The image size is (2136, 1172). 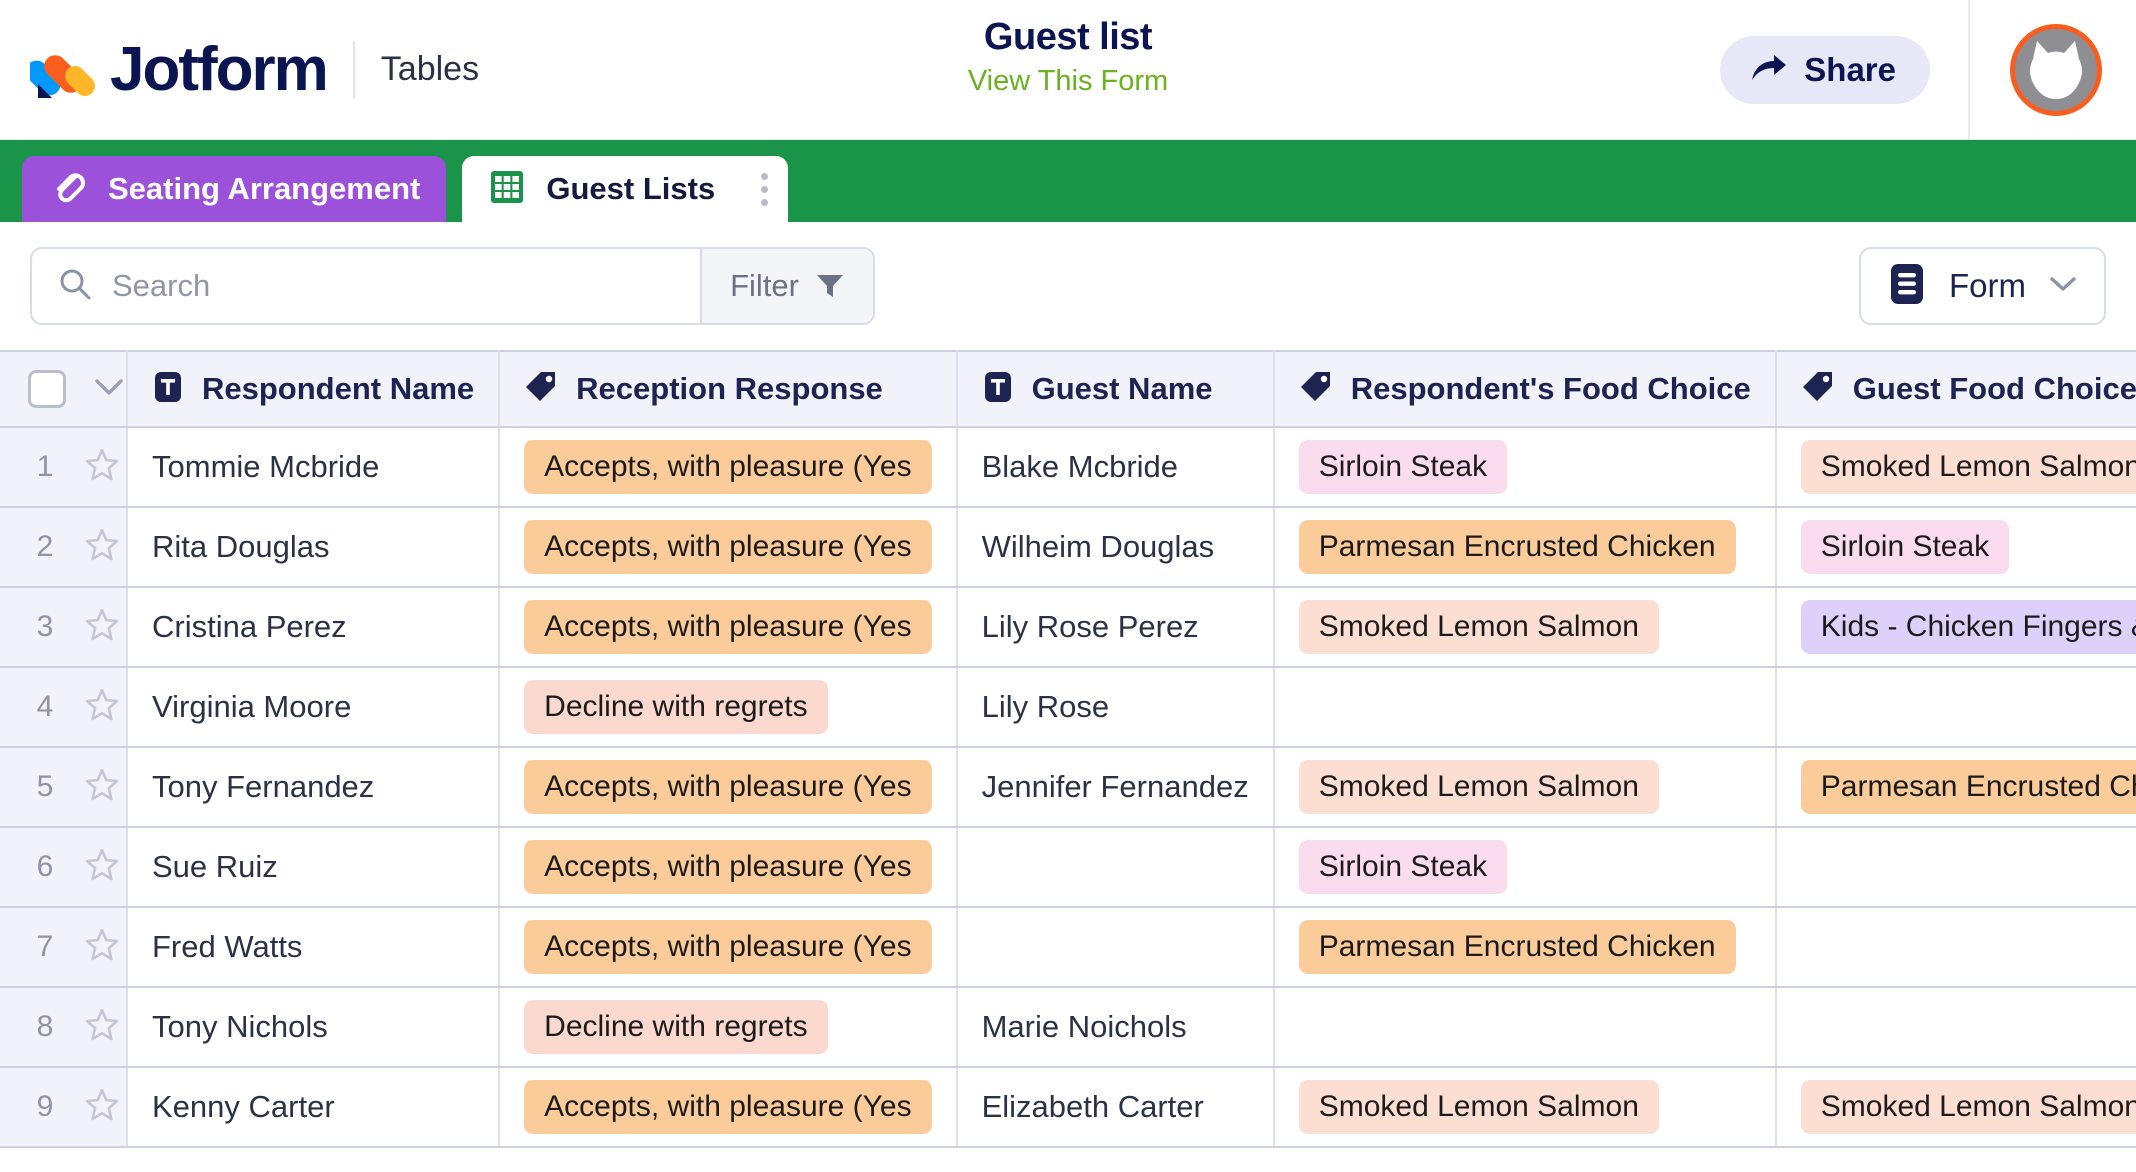 I want to click on header-guest-food-choice: Guest Food Choice, so click(x=1955, y=389).